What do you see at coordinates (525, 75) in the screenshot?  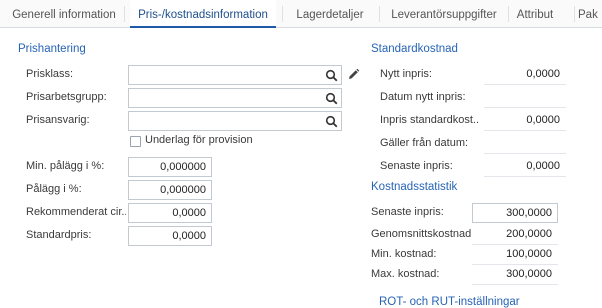 I see `nytt-inpris-value: 0,0000` at bounding box center [525, 75].